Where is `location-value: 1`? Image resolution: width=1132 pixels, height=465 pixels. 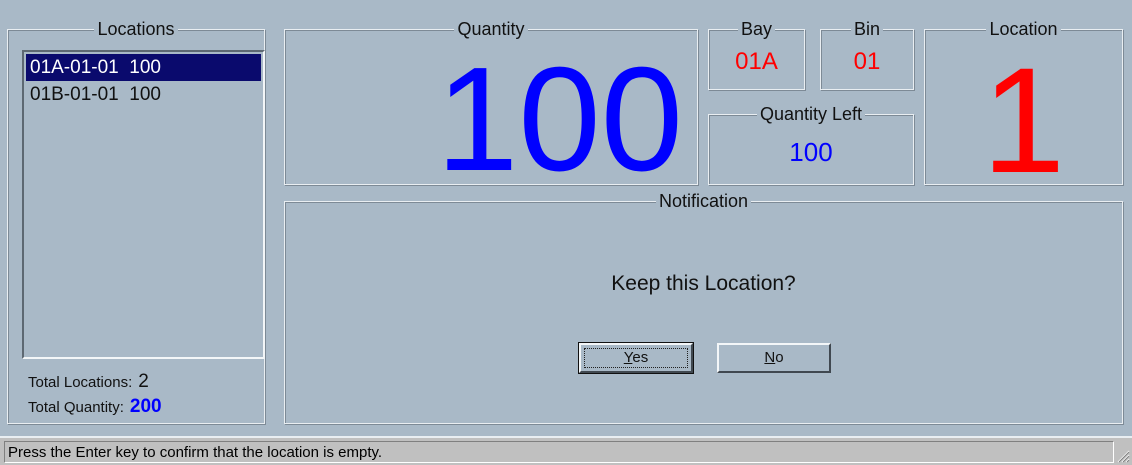
location-value: 1 is located at coordinates (1023, 120).